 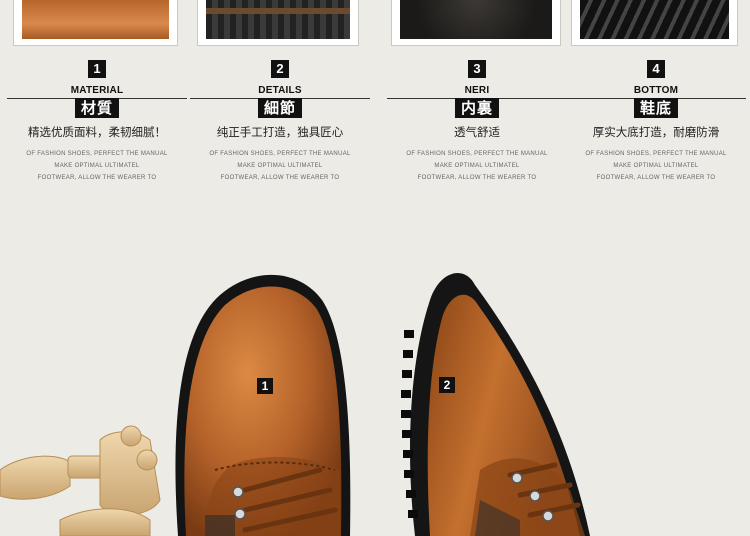 What do you see at coordinates (80, 480) in the screenshot?
I see `shoe-tree` at bounding box center [80, 480].